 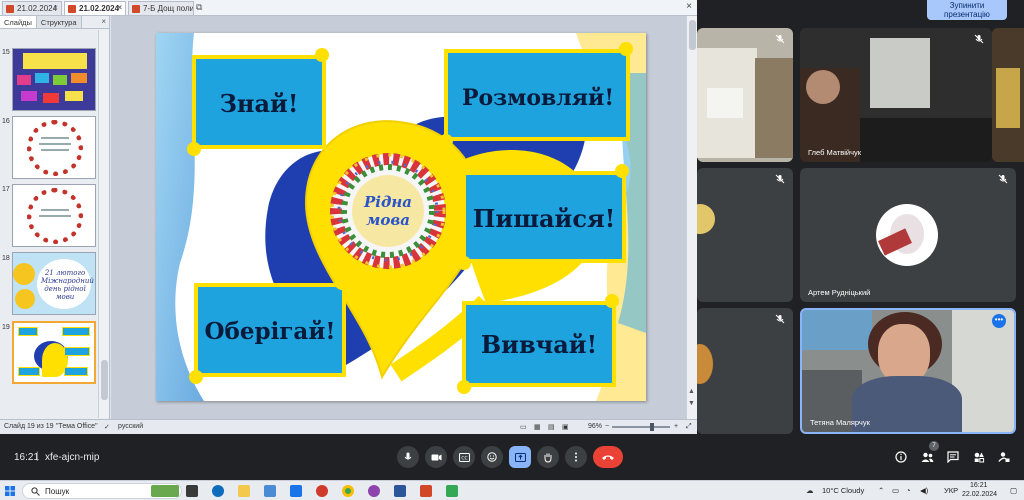 I want to click on meet-controls-bar: 16:21 | xfe-ajcn-mip CC, so click(x=512, y=457).